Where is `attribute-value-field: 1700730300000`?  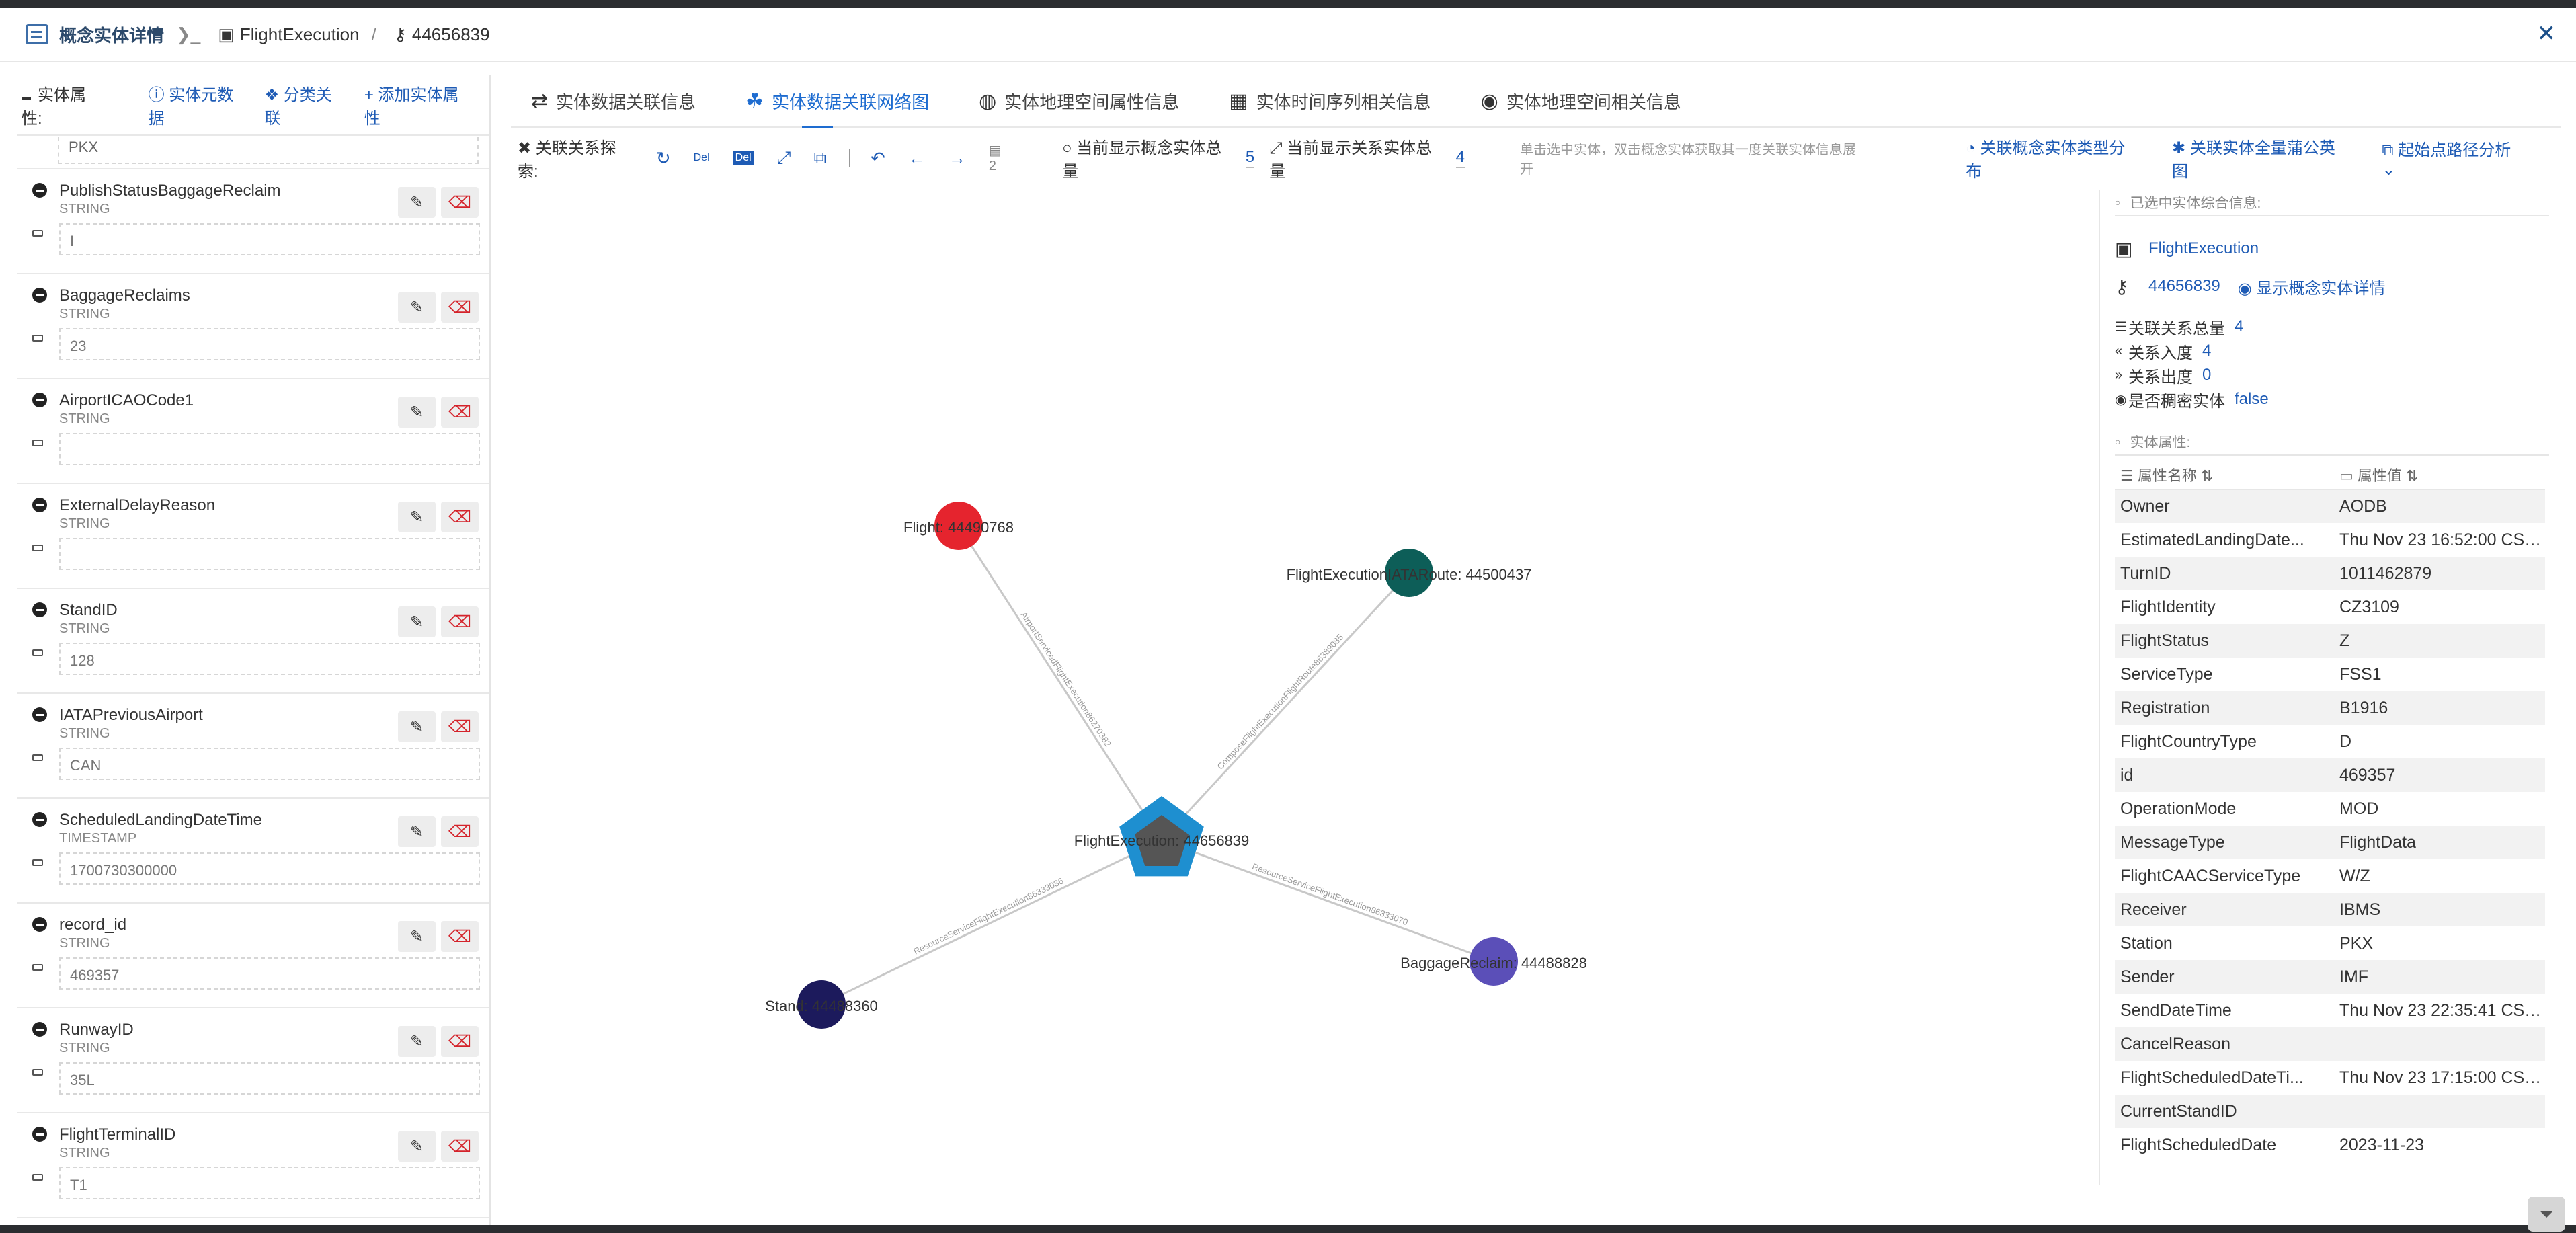
attribute-value-field: 1700730300000 is located at coordinates (269, 868).